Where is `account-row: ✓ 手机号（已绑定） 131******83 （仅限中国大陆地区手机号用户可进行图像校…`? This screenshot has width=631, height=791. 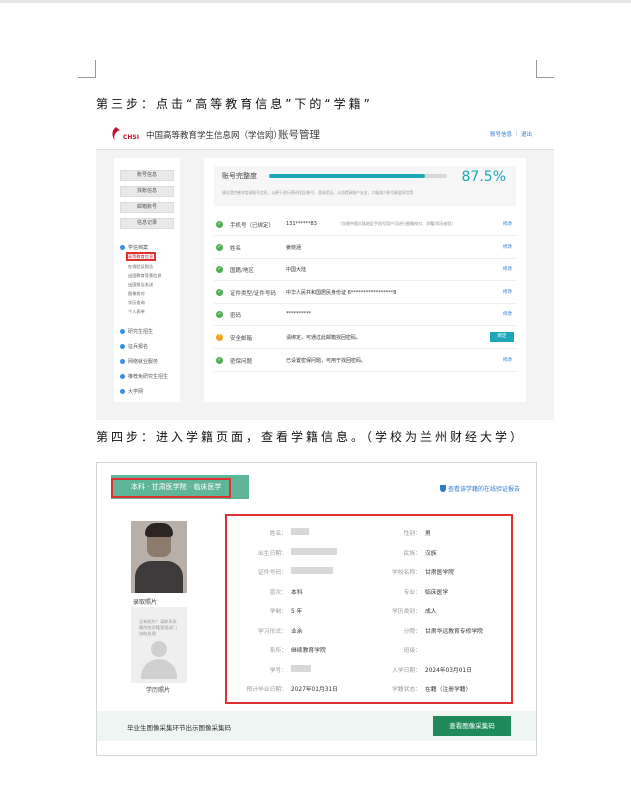 account-row: ✓ 手机号（已绑定） 131******83 （仅限中国大陆地区手机号用户可进行图像校… is located at coordinates (365, 225).